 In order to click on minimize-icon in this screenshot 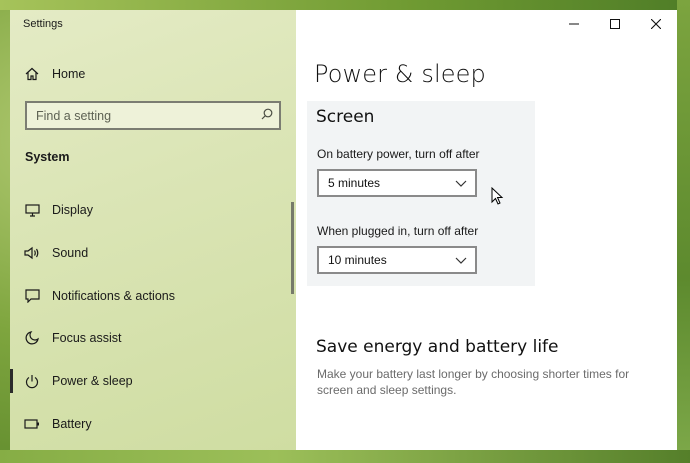, I will do `click(574, 25)`.